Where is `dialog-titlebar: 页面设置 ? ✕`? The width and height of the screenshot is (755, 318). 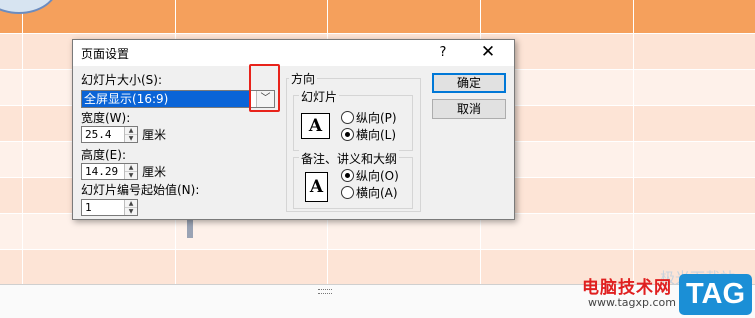
dialog-titlebar: 页面设置 ? ✕ is located at coordinates (293, 53).